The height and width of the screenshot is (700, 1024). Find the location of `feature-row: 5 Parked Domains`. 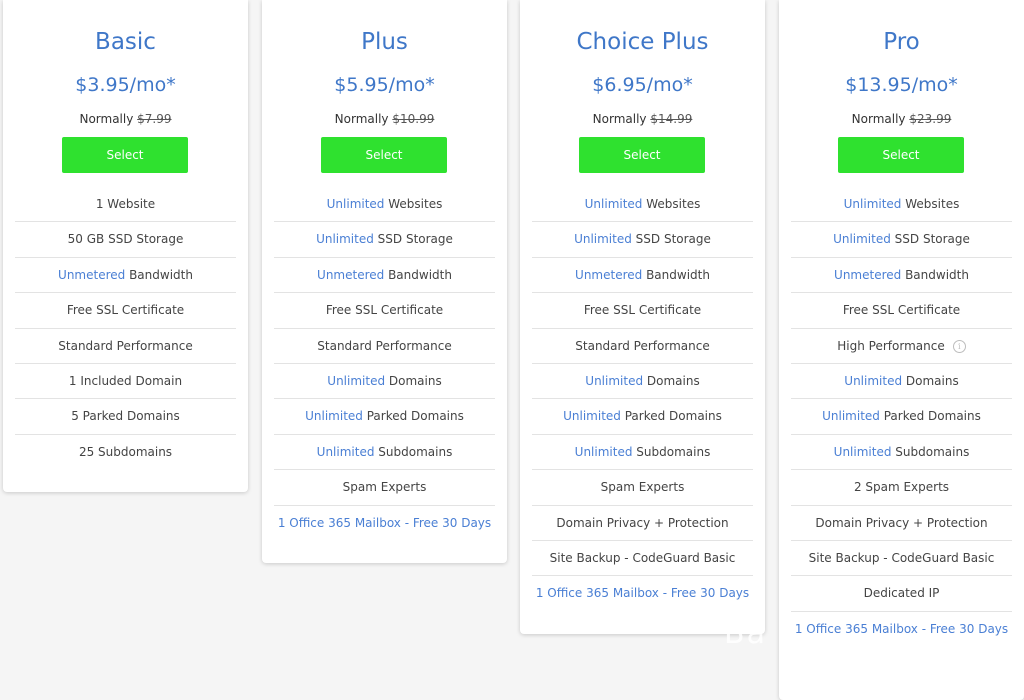

feature-row: 5 Parked Domains is located at coordinates (125, 417).